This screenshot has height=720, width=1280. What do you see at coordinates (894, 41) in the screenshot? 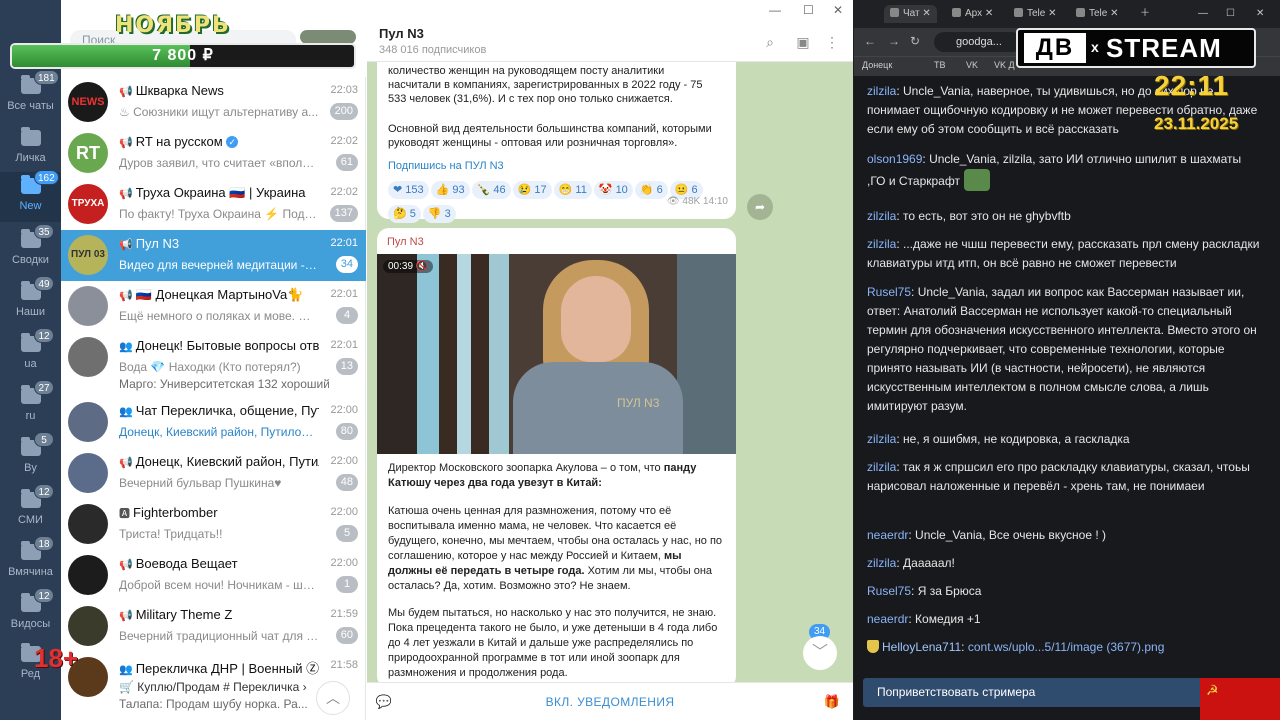
I see `forward-icon: →` at bounding box center [894, 41].